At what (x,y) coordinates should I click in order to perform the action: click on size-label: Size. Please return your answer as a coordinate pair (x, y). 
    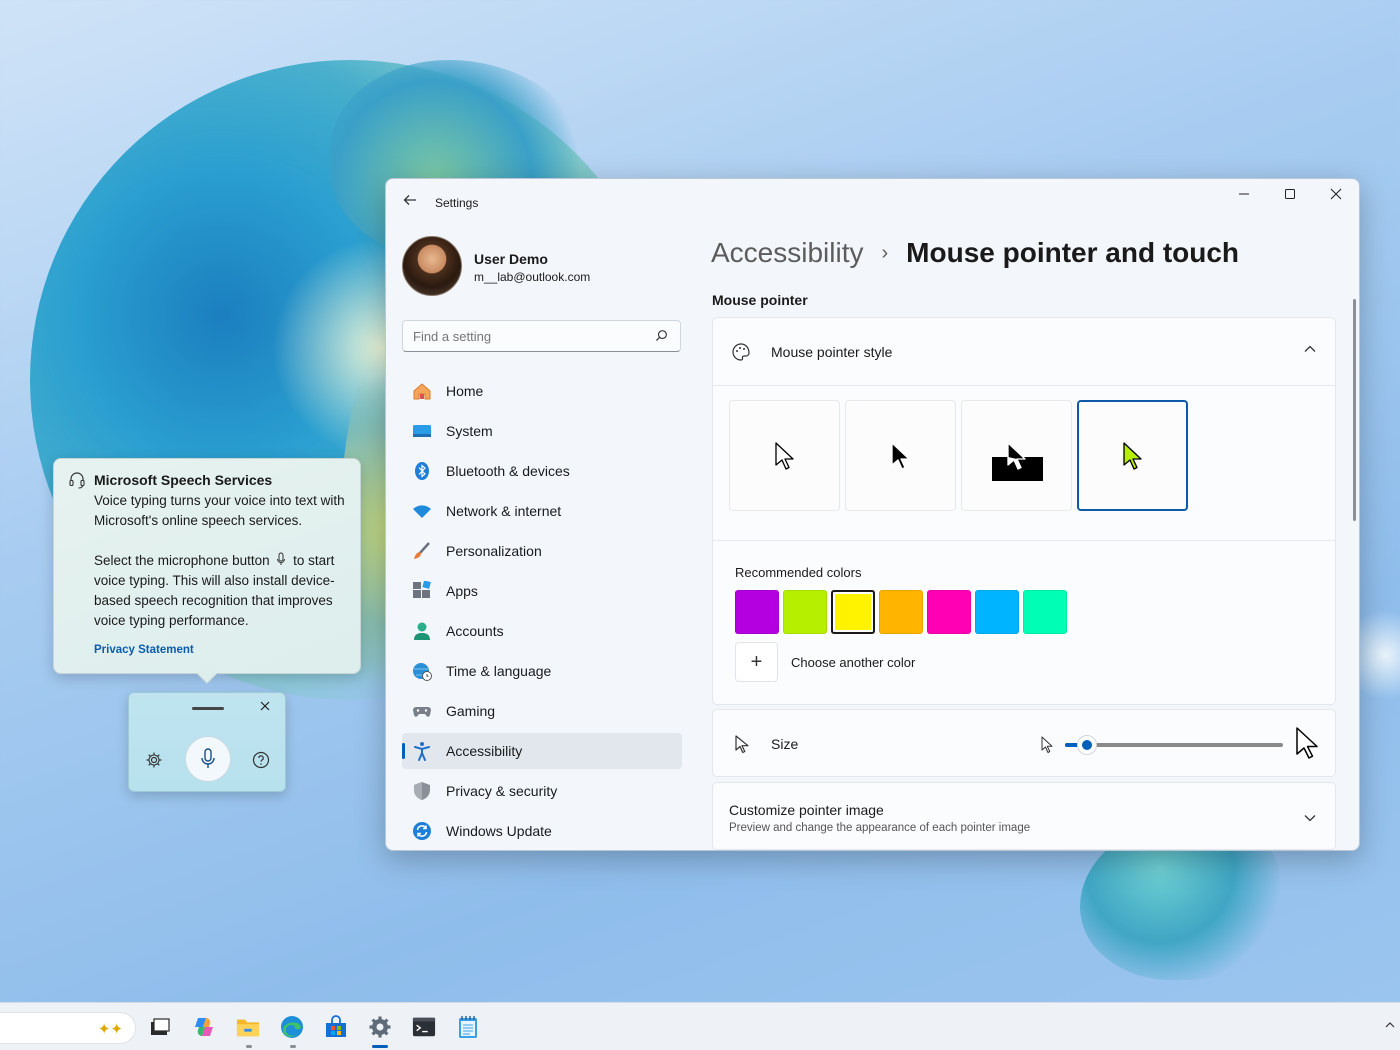
    Looking at the image, I should click on (785, 744).